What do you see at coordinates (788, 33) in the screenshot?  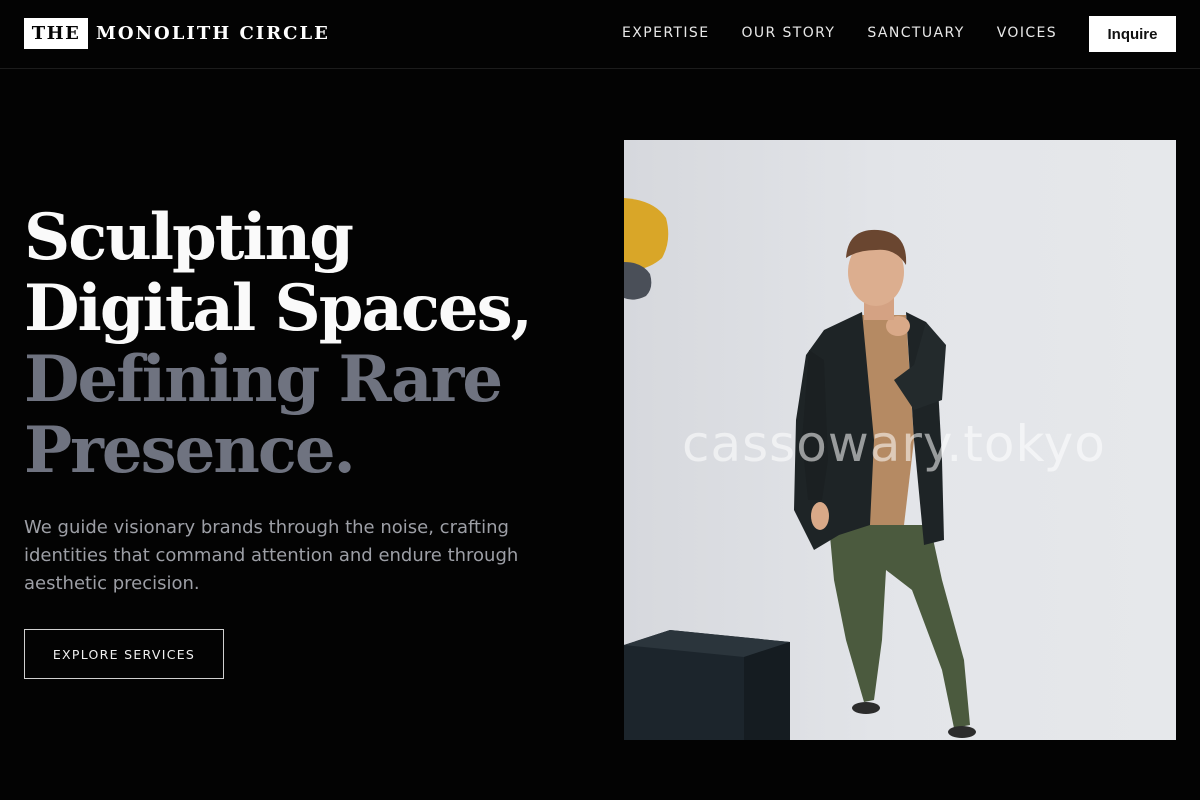 I see `nav-our-story: OUR STORY` at bounding box center [788, 33].